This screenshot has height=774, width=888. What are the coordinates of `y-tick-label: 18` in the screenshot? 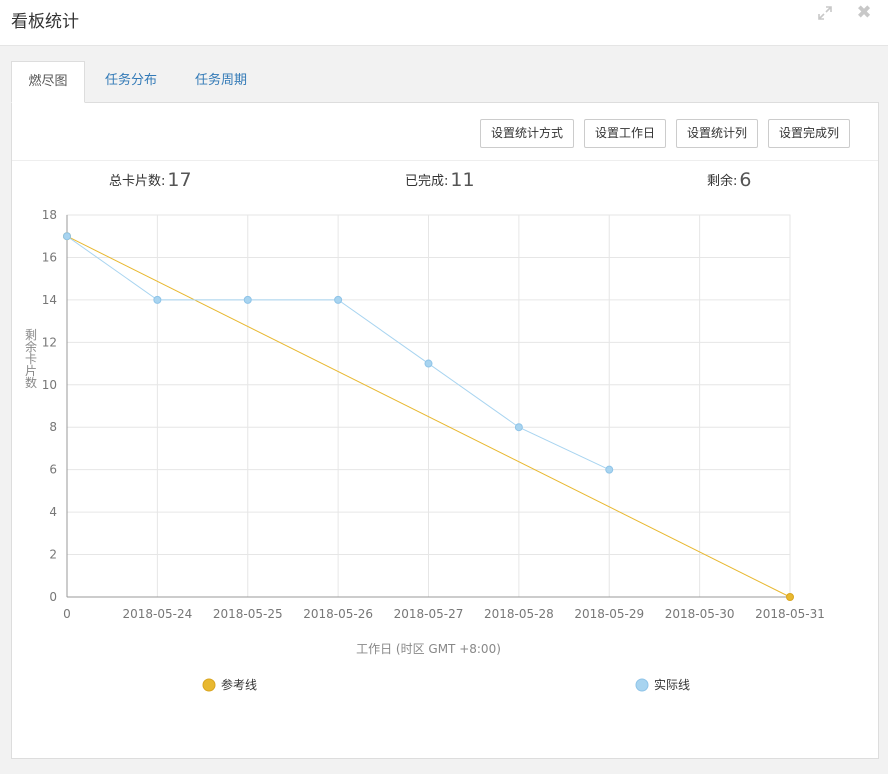 It's located at (49, 215).